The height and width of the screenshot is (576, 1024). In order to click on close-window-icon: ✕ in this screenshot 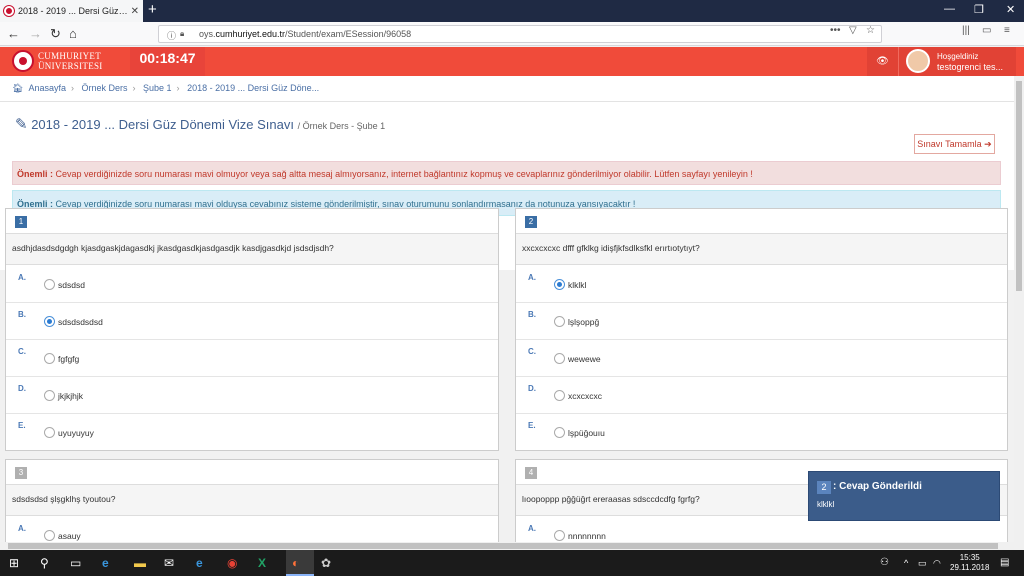, I will do `click(1010, 9)`.